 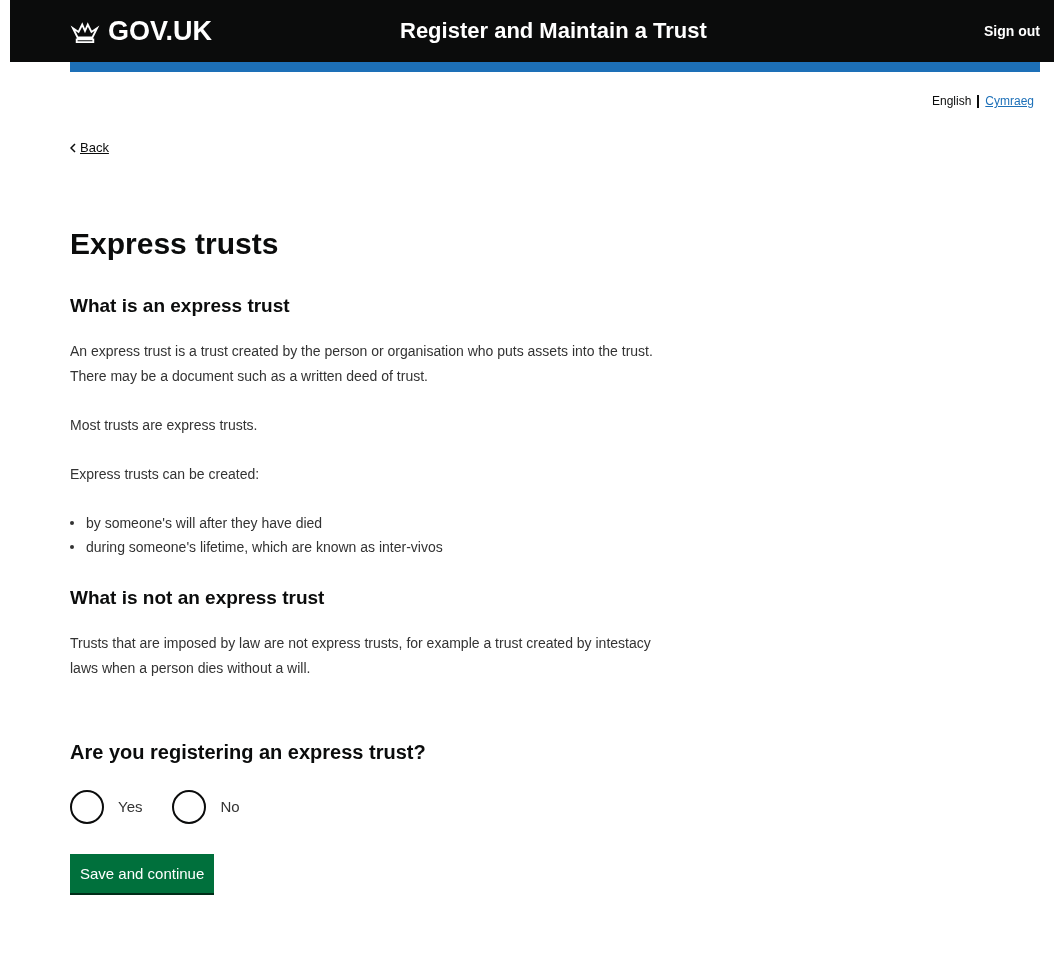 I want to click on language-link: Cymraeg, so click(x=1009, y=101).